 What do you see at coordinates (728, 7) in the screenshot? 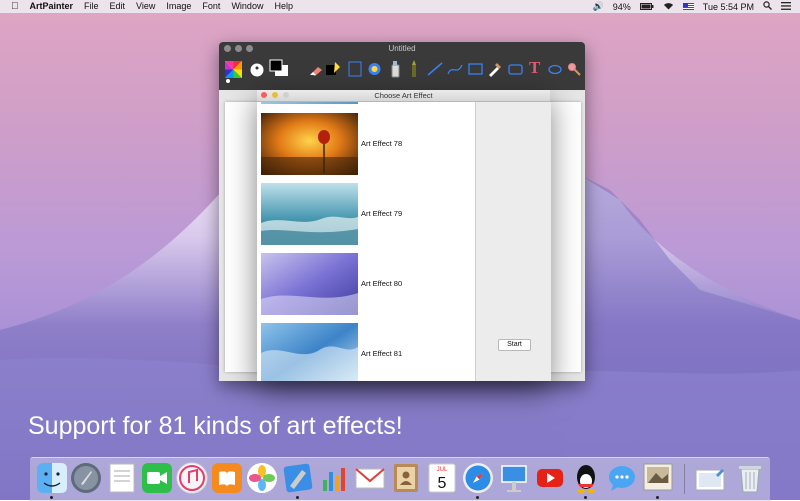
I see `menubar-clock: Tue 5:54 PM` at bounding box center [728, 7].